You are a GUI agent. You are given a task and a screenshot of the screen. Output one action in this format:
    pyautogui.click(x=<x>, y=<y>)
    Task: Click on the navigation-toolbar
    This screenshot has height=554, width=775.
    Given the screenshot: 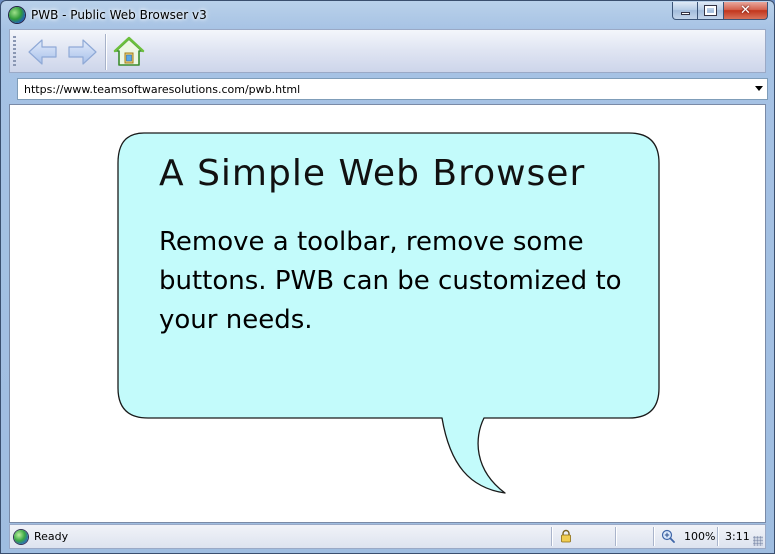 What is the action you would take?
    pyautogui.click(x=387, y=51)
    